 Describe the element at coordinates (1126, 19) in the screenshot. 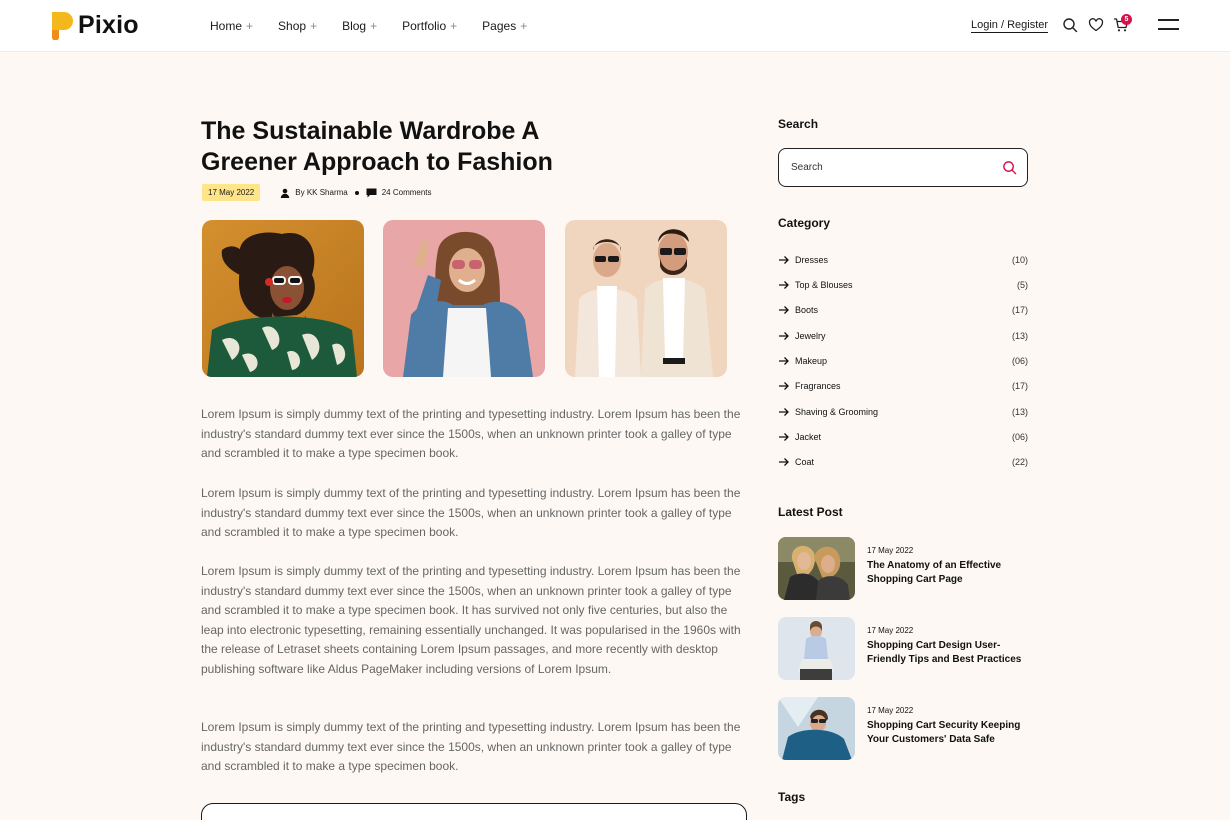

I see `cart-count-badge: 5` at that location.